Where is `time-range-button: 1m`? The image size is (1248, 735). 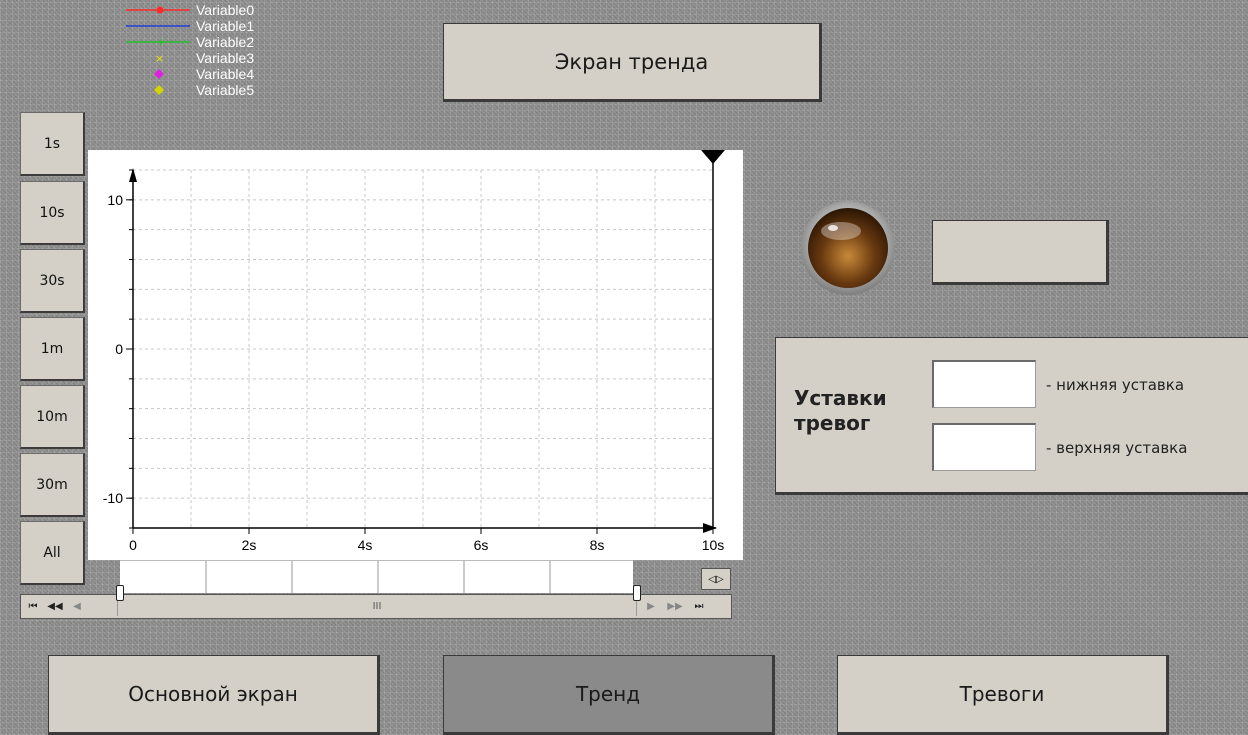
time-range-button: 1m is located at coordinates (52, 349).